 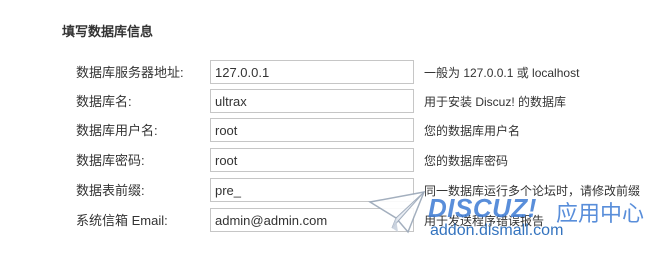 I want to click on form-row-table-prefix: 数据表前缀: 同一数据库运行多个论坛时，请修改前缀, so click(x=332, y=191).